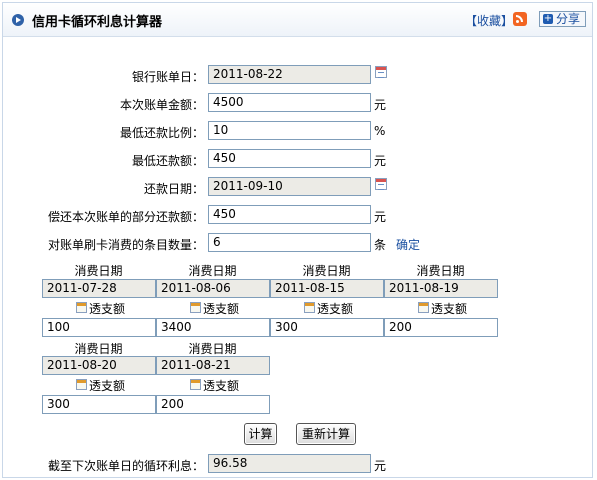  Describe the element at coordinates (380, 161) in the screenshot. I see `min-payment-unit: 元` at that location.